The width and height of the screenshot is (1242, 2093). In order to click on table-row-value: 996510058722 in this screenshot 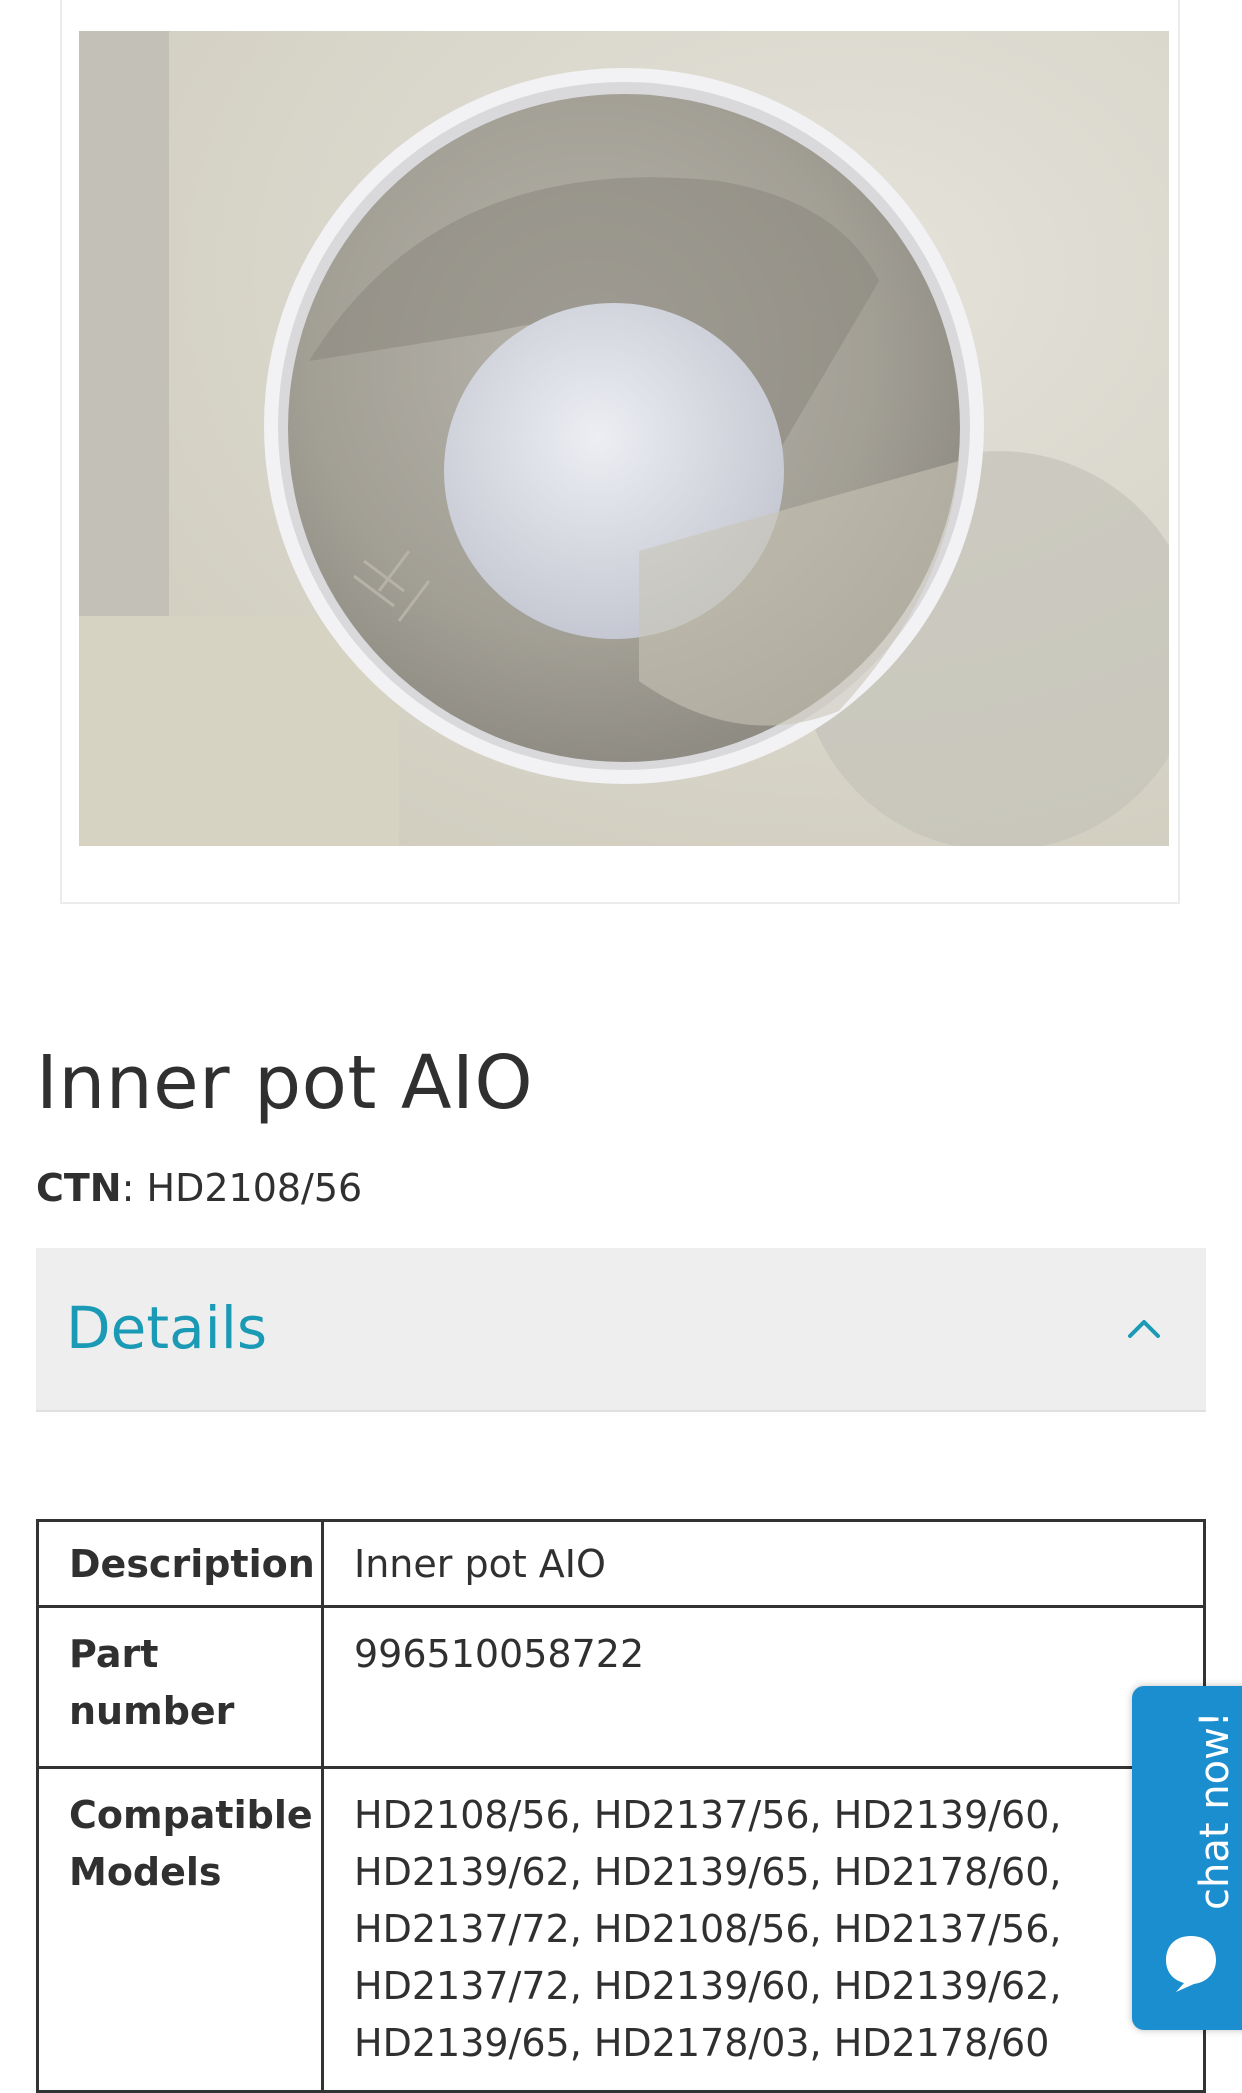, I will do `click(763, 1687)`.